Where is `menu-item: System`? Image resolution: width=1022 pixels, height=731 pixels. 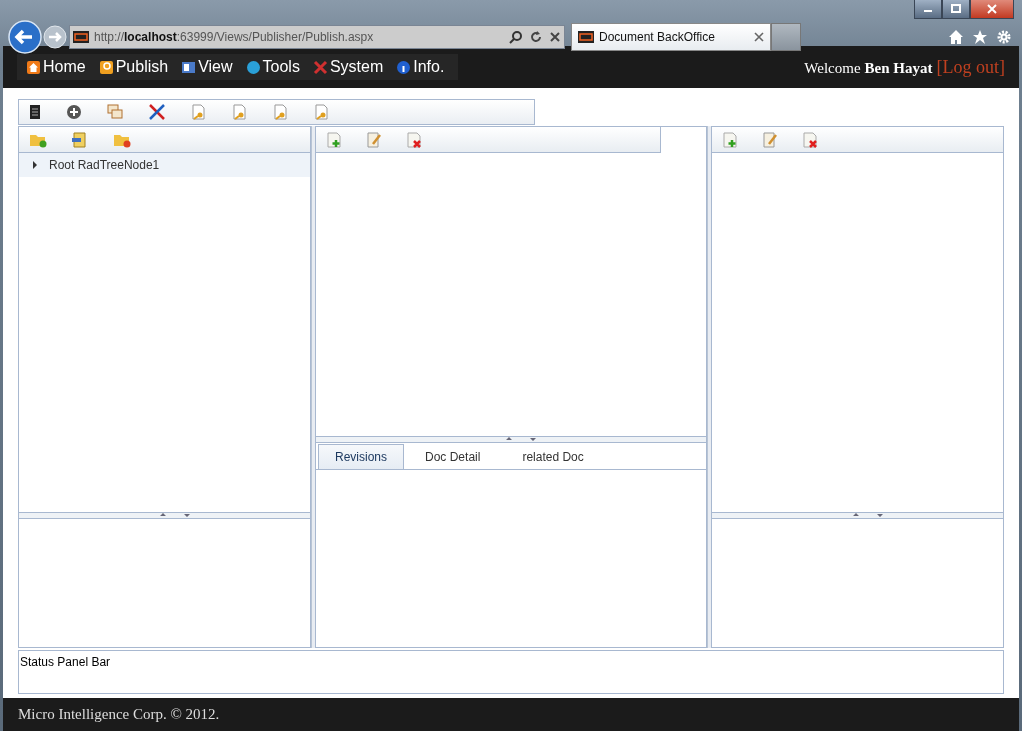
menu-item: System is located at coordinates (351, 67).